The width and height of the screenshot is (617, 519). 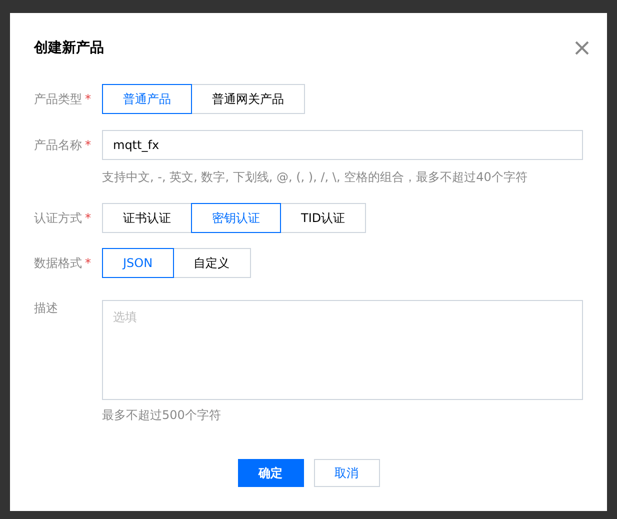 I want to click on segment-option: JSON, so click(x=138, y=263).